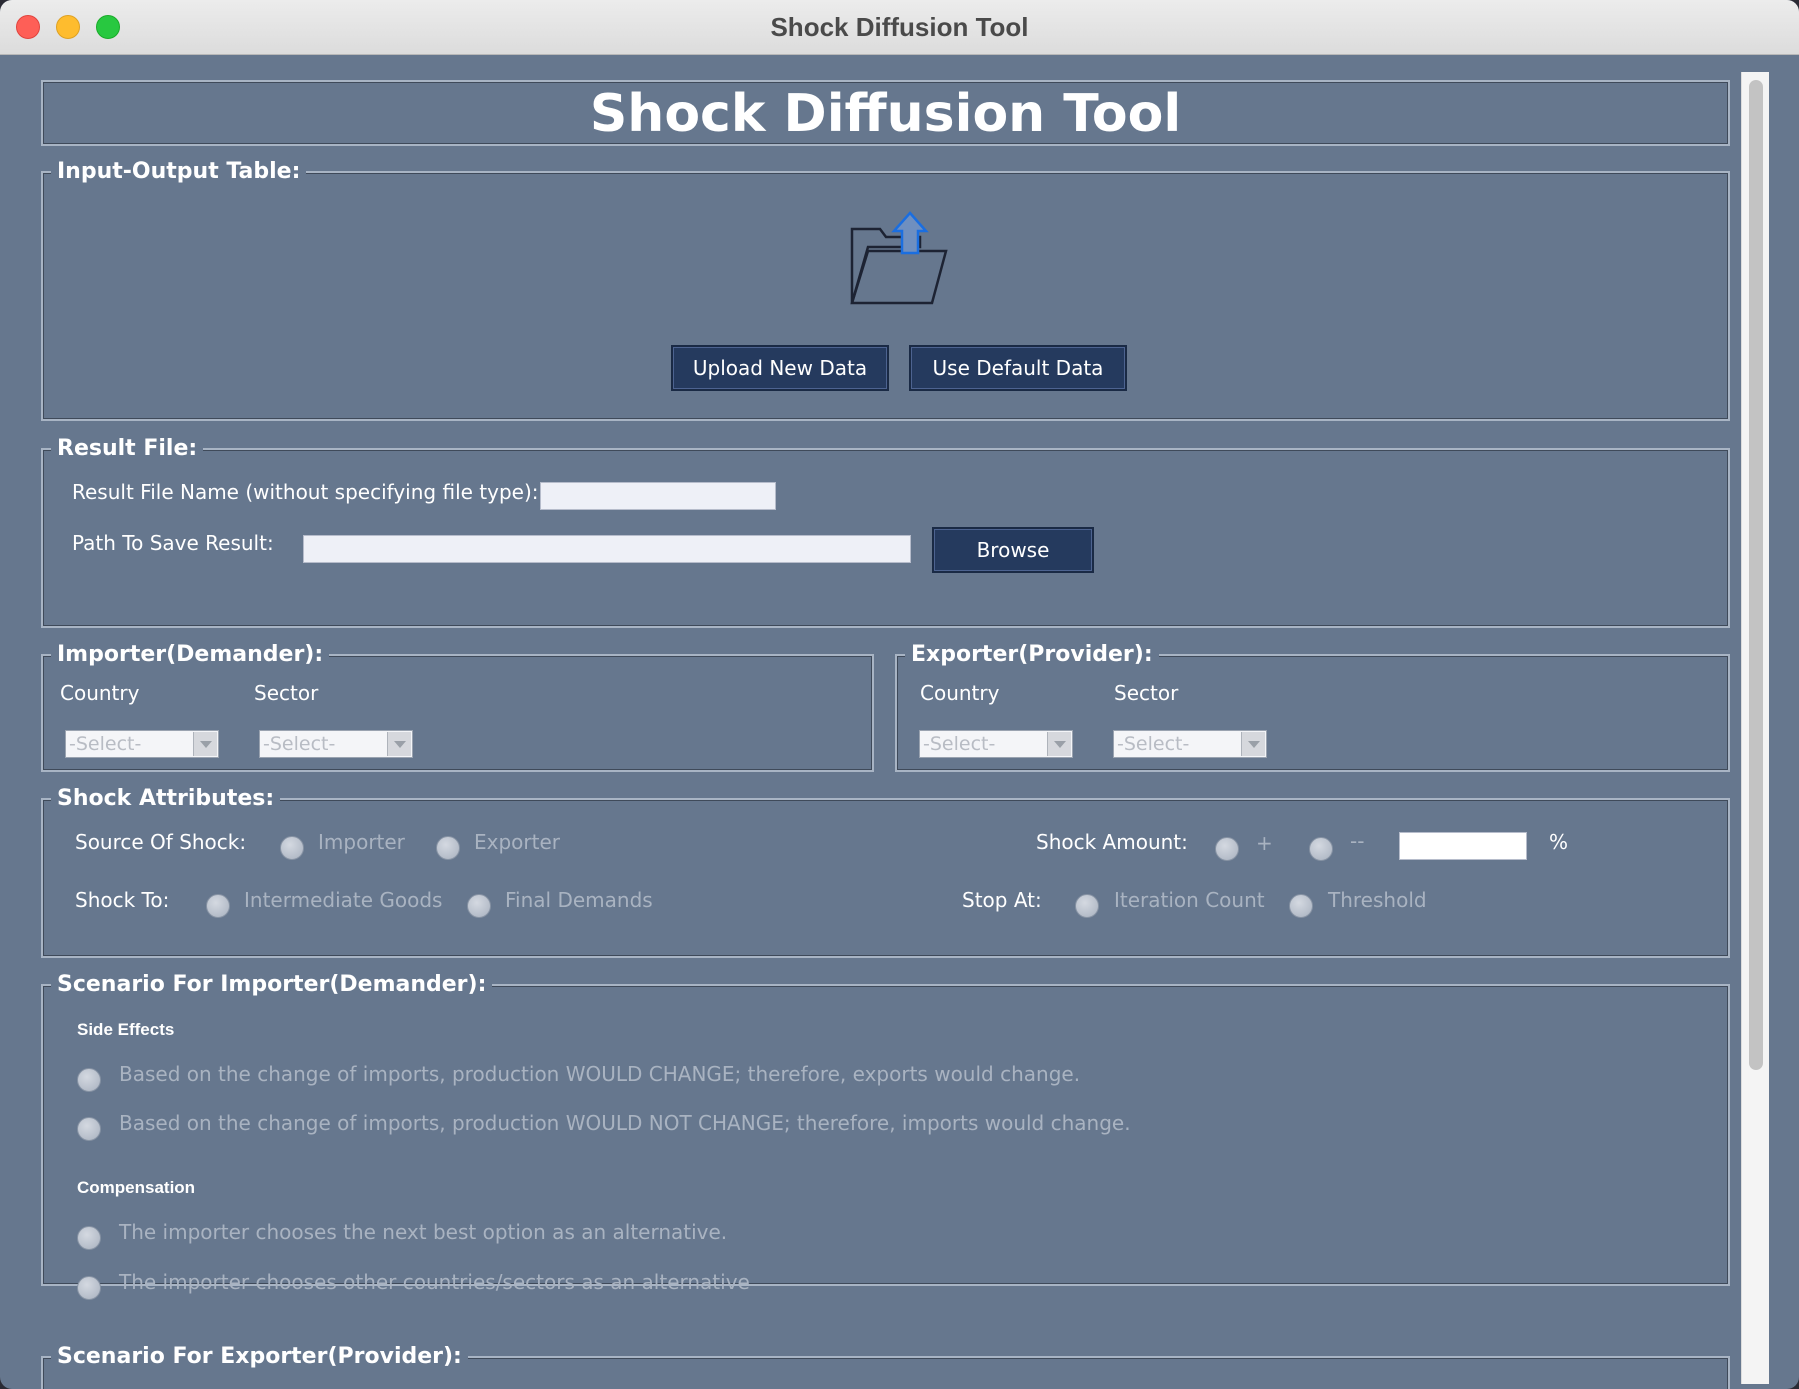 Image resolution: width=1799 pixels, height=1389 pixels. I want to click on source-importer-radio, so click(292, 848).